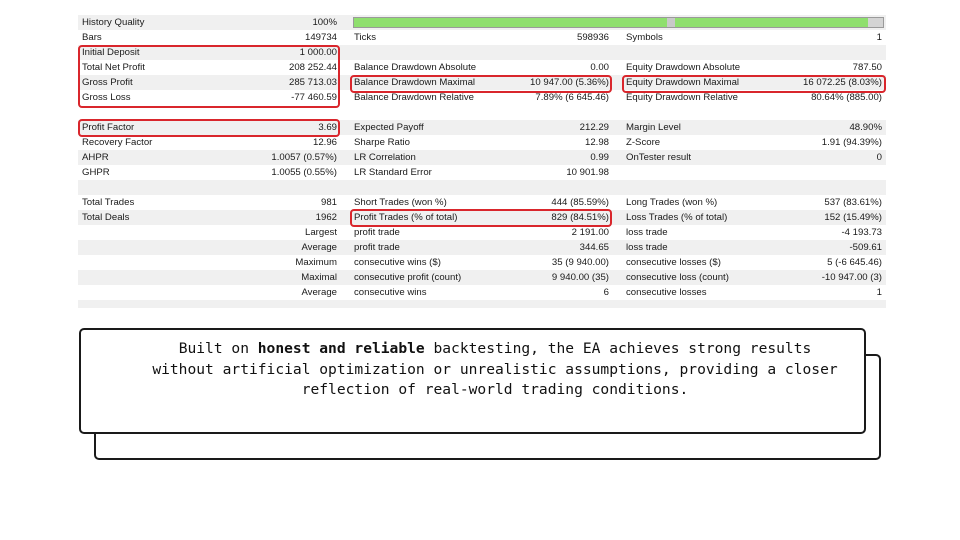  Describe the element at coordinates (319, 292) in the screenshot. I see `average-consecutive-label: Average` at that location.